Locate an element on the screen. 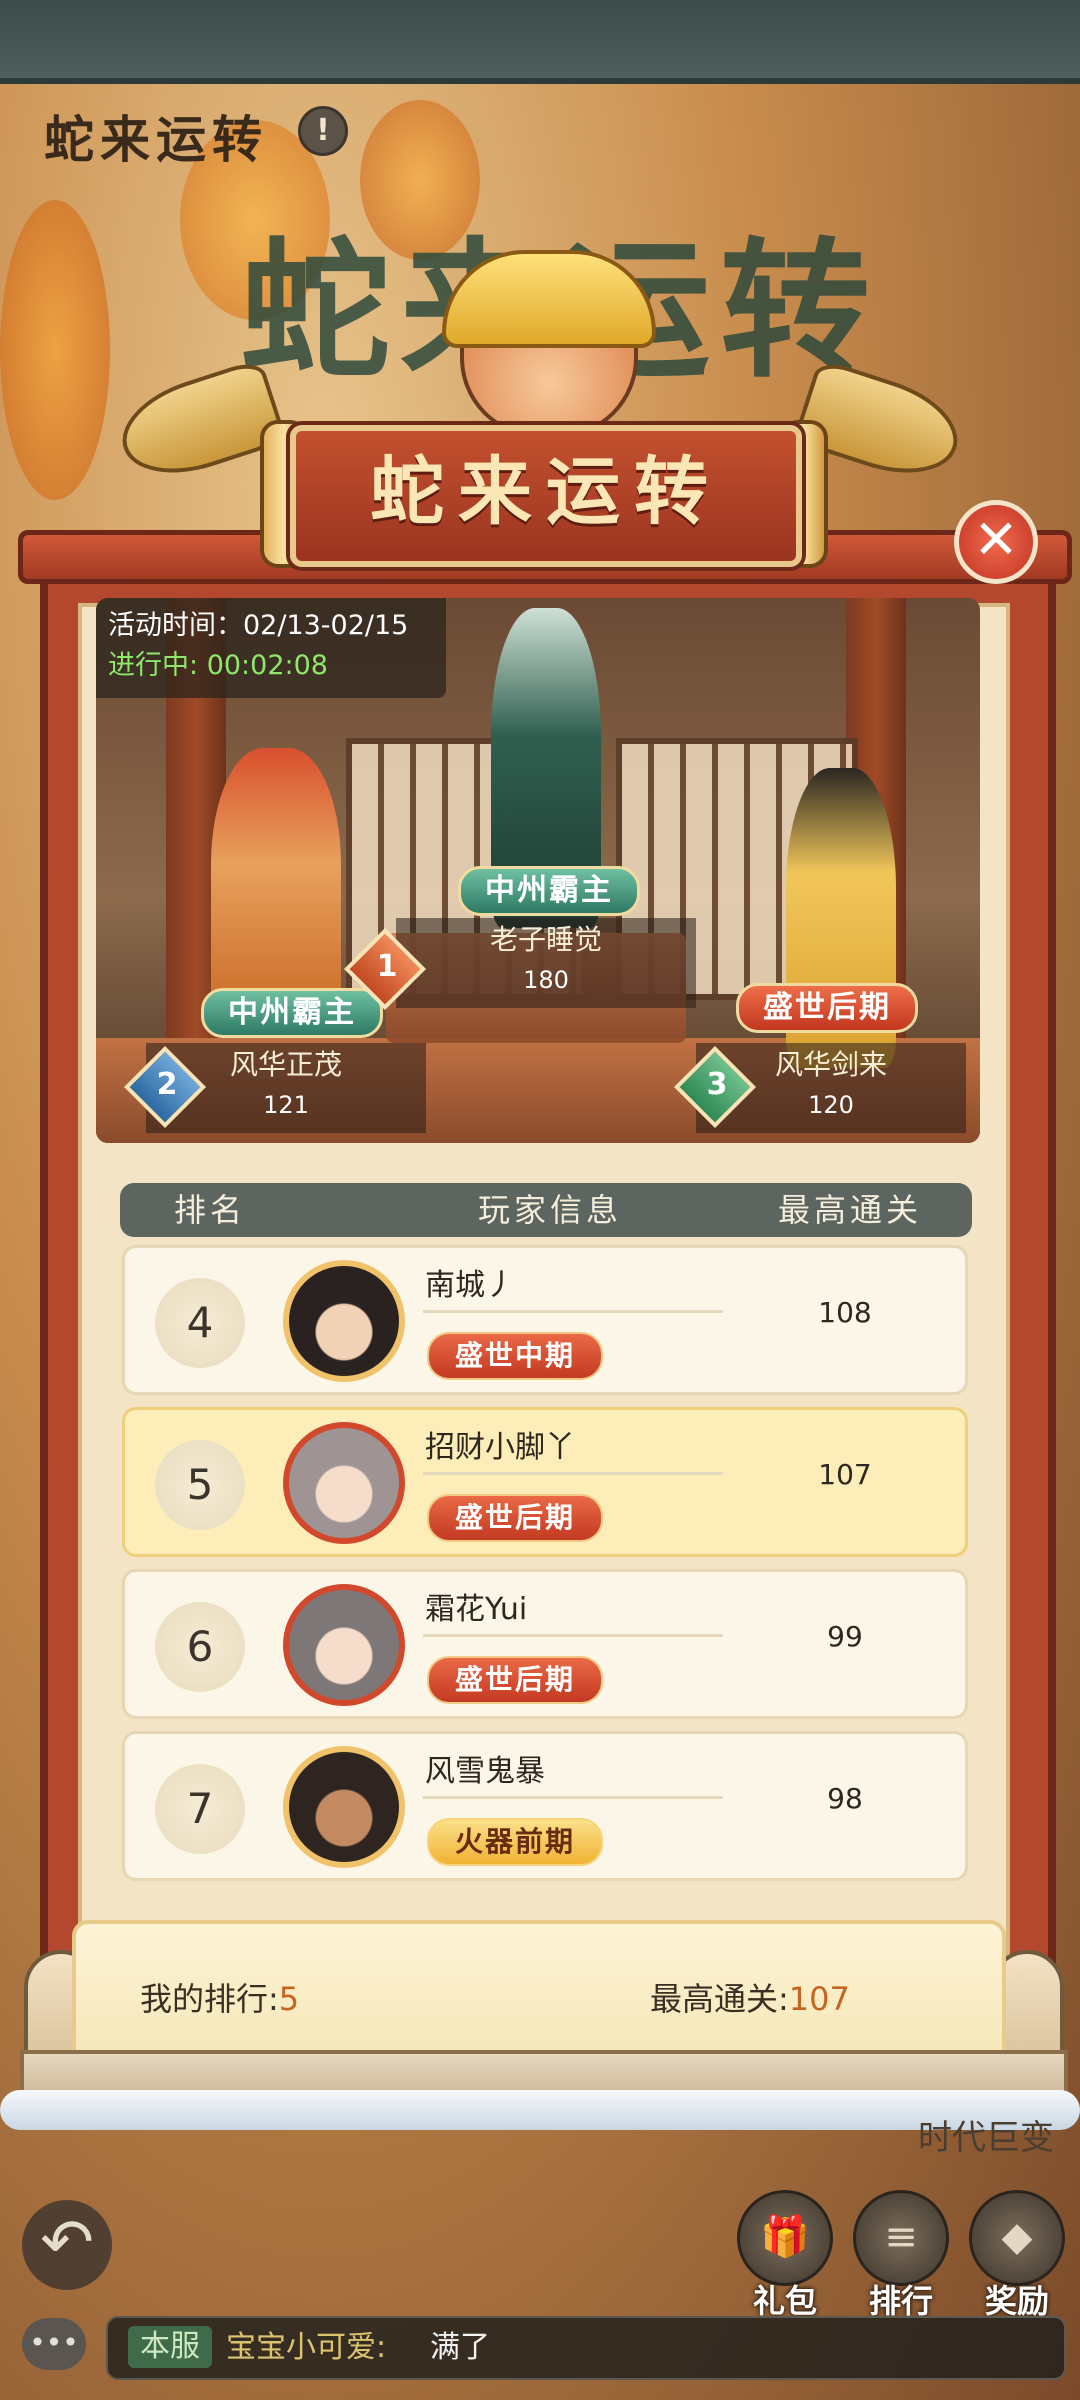 Image resolution: width=1080 pixels, height=2400 pixels. chat-message: 满了 is located at coordinates (460, 2347).